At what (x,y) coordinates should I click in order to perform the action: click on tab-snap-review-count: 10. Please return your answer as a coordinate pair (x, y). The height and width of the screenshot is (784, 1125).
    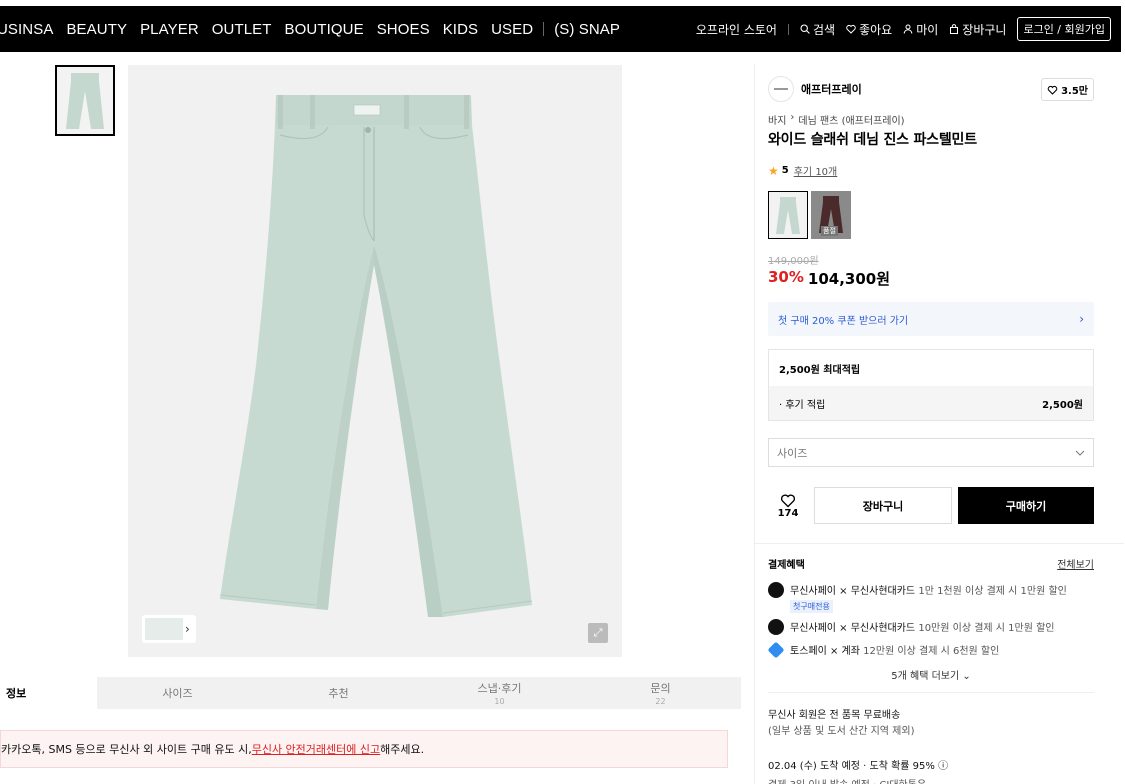
    Looking at the image, I should click on (499, 701).